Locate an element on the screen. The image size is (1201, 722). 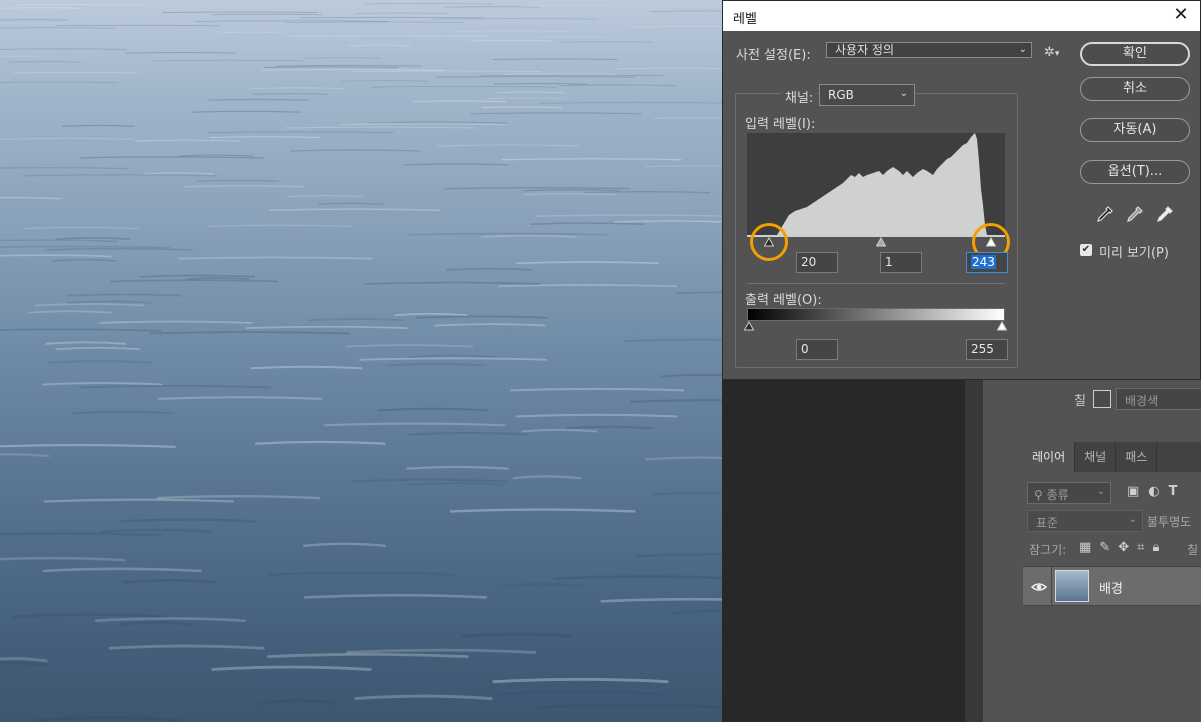
channel-select: RGB ⌄ is located at coordinates (867, 95).